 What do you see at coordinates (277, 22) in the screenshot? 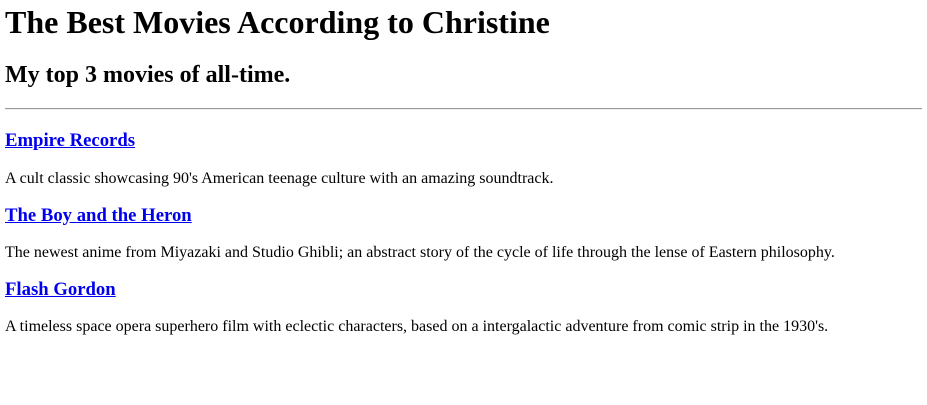
I see `page-title: The Best Movies According to Christine` at bounding box center [277, 22].